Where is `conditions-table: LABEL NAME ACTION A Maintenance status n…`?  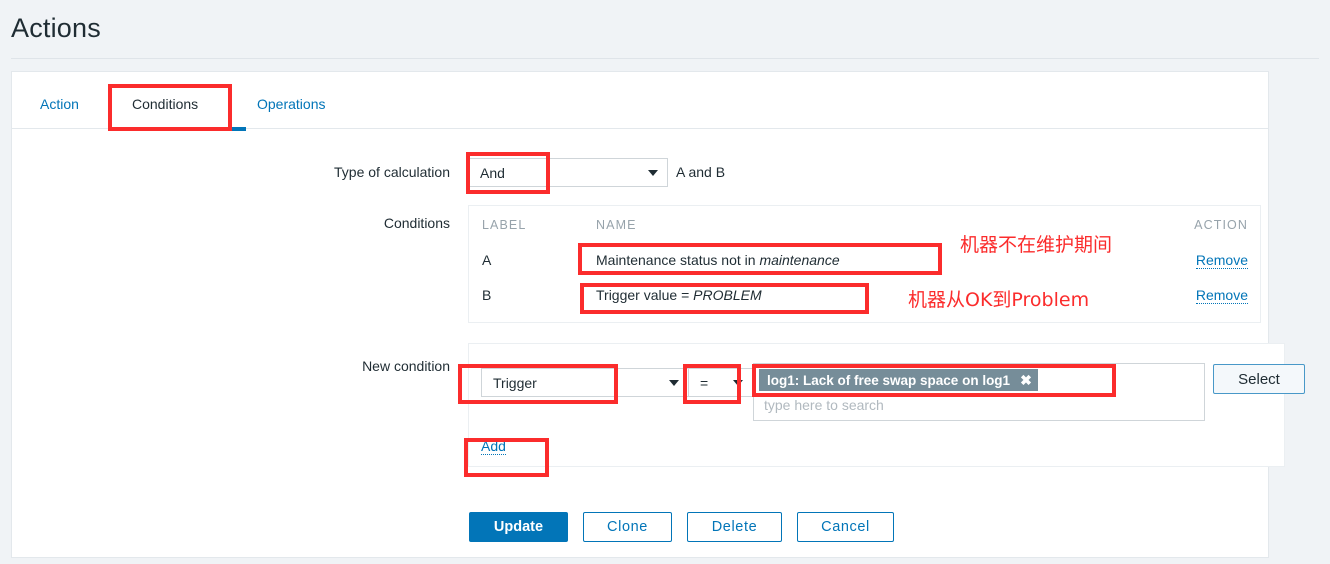 conditions-table: LABEL NAME ACTION A Maintenance status n… is located at coordinates (864, 264).